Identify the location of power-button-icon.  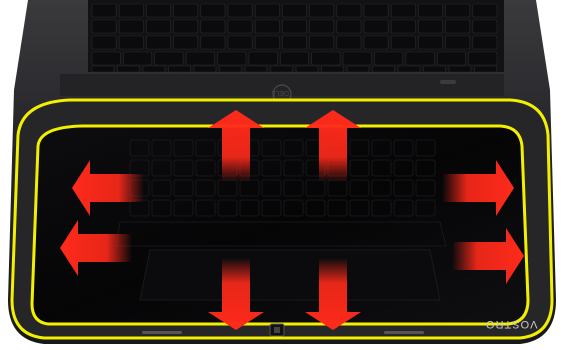
(277, 330).